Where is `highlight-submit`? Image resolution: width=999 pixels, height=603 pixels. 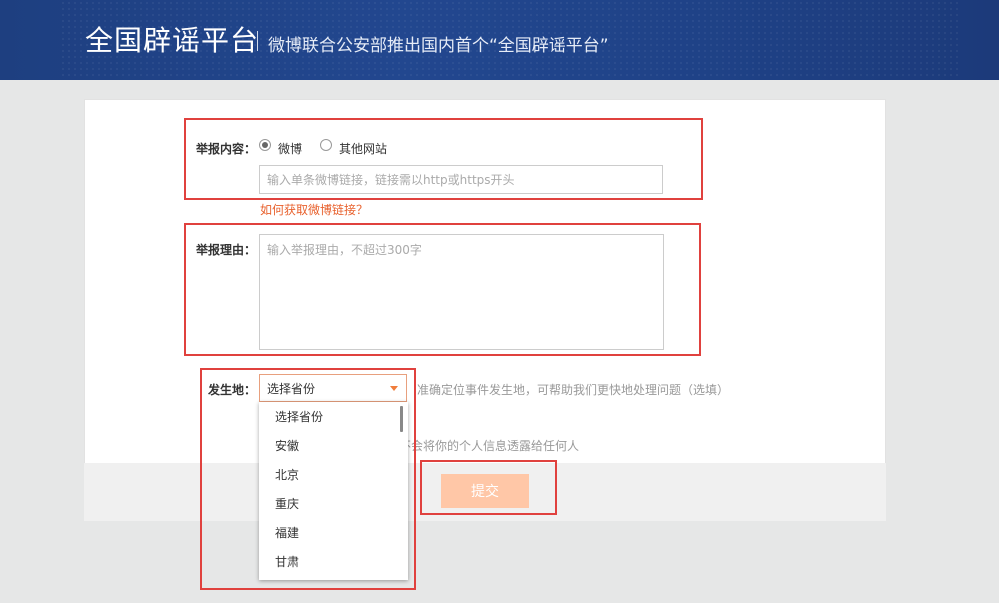 highlight-submit is located at coordinates (488, 487).